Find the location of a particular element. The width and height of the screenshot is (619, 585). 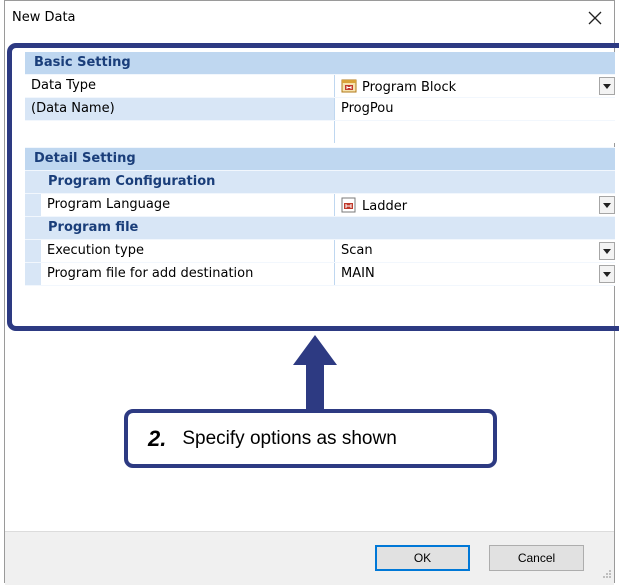

subcategory-label: Program Configuration is located at coordinates (132, 181).